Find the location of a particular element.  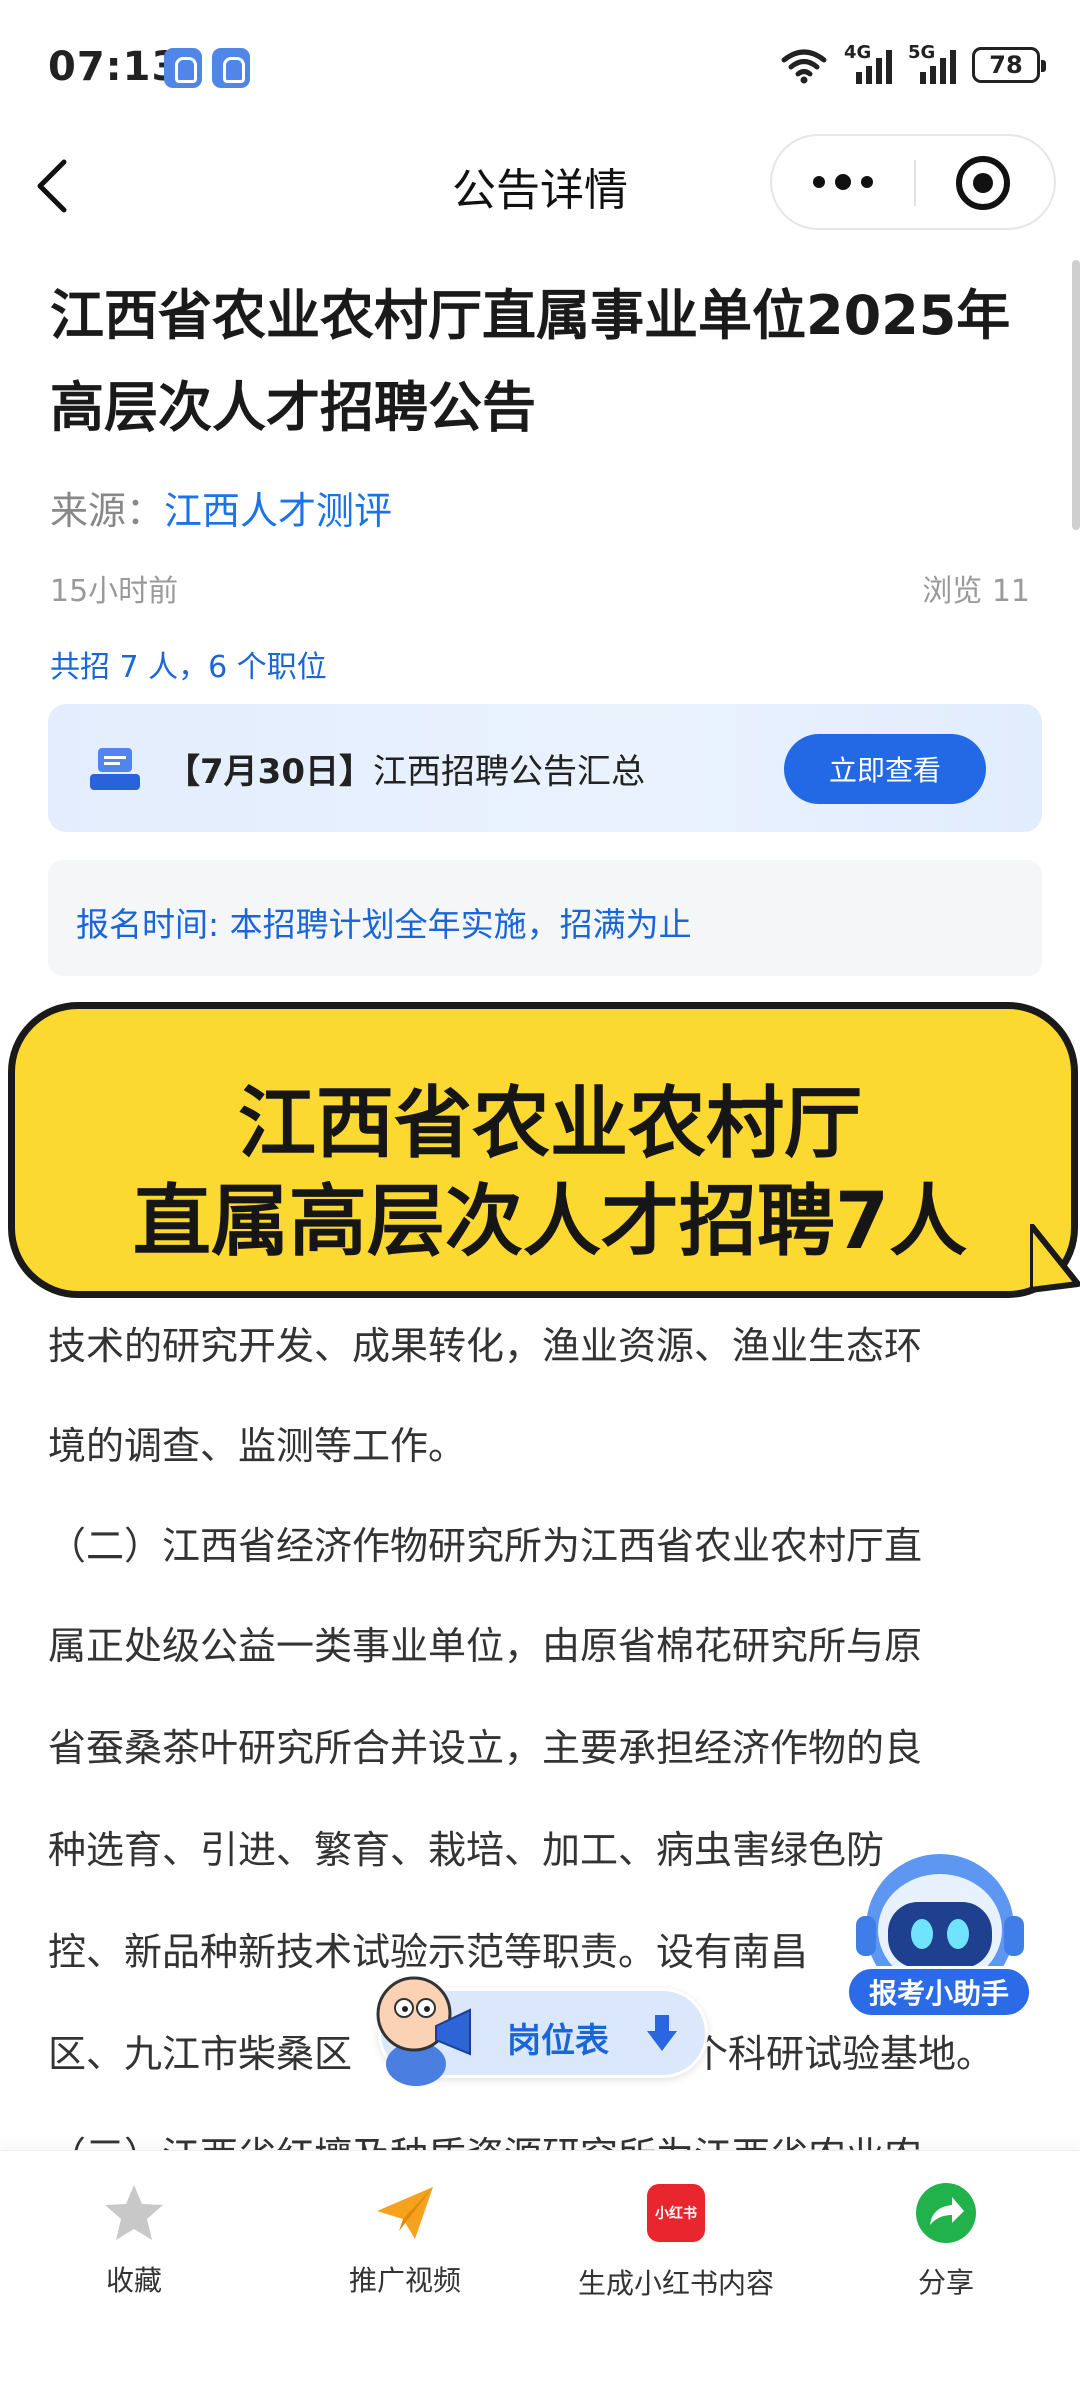

announcement-summary-banner: 【7月30日】江西招聘公告汇总 立即查看 is located at coordinates (545, 768).